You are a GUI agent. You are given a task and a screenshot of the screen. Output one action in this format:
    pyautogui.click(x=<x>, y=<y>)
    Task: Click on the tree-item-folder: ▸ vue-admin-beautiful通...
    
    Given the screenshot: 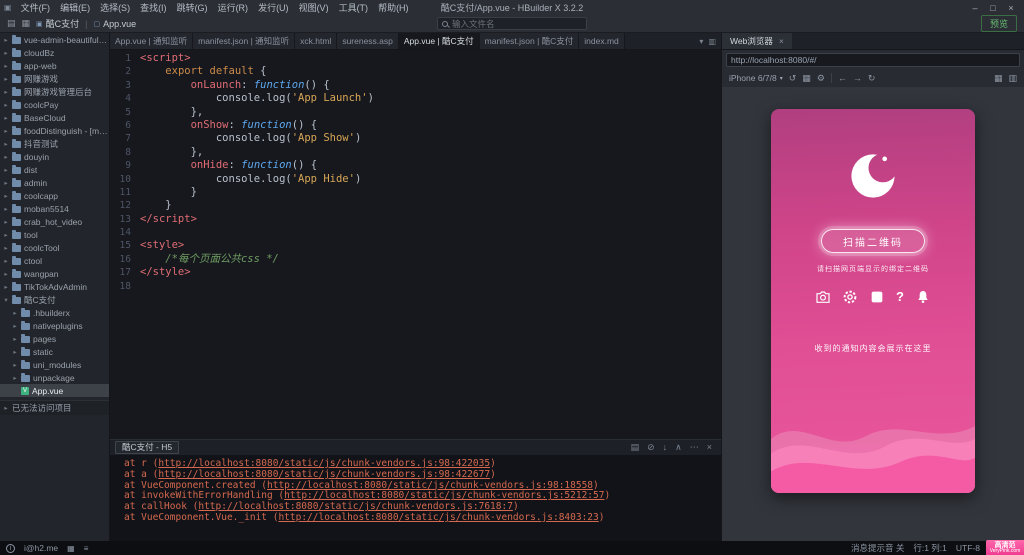 What is the action you would take?
    pyautogui.click(x=54, y=39)
    